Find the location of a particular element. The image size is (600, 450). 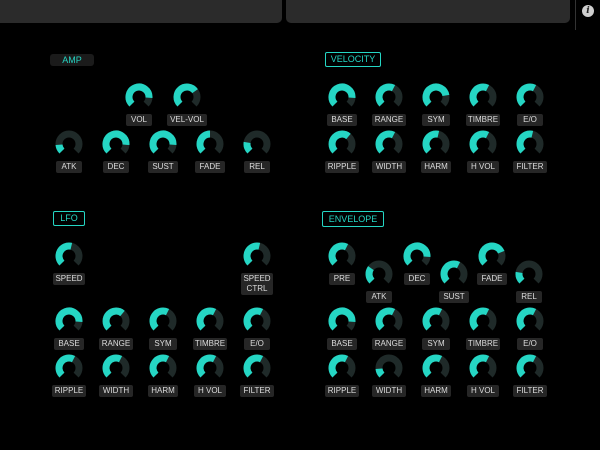

knob-label-speed-ctrl: SPEED CTRL is located at coordinates (257, 284).